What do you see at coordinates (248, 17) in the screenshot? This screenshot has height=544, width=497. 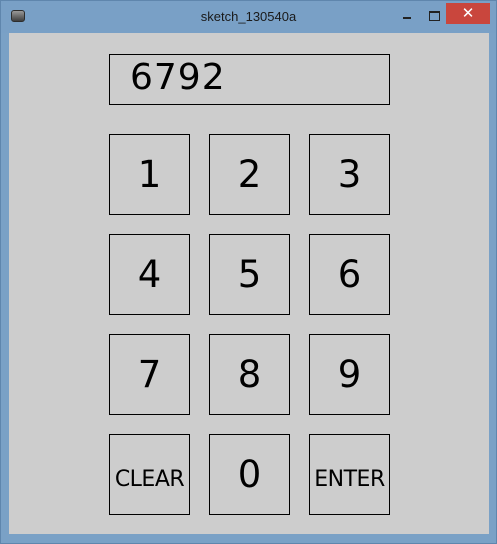 I see `title-bar: sketch_130540a ✕` at bounding box center [248, 17].